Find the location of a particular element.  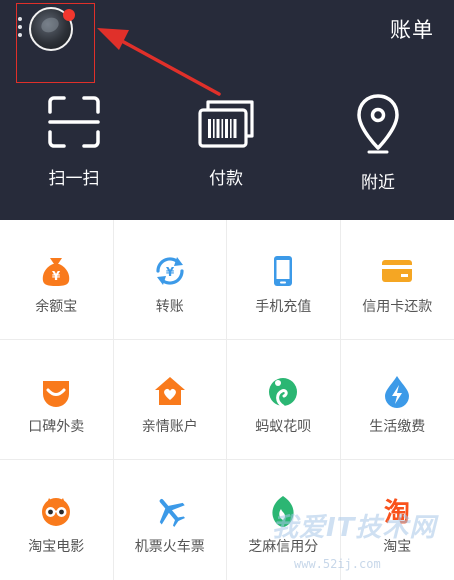

grid-item-label: 信用卡还款 is located at coordinates (397, 307).